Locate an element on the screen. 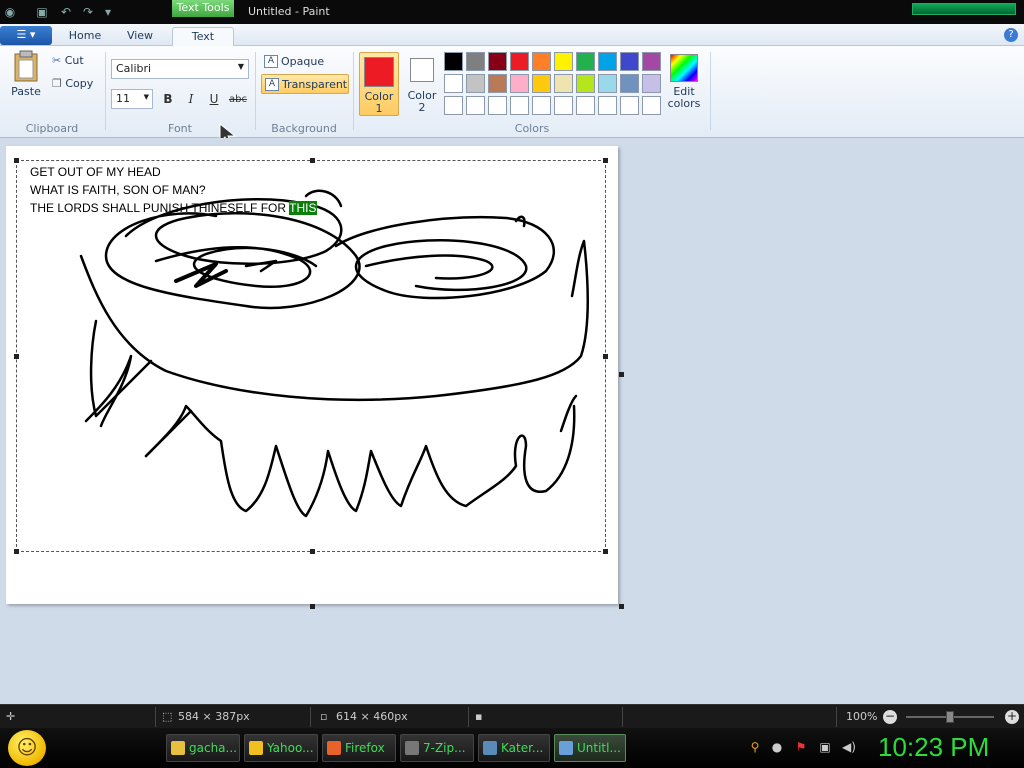 The height and width of the screenshot is (768, 1024). zoom-slider-thumb is located at coordinates (950, 717).